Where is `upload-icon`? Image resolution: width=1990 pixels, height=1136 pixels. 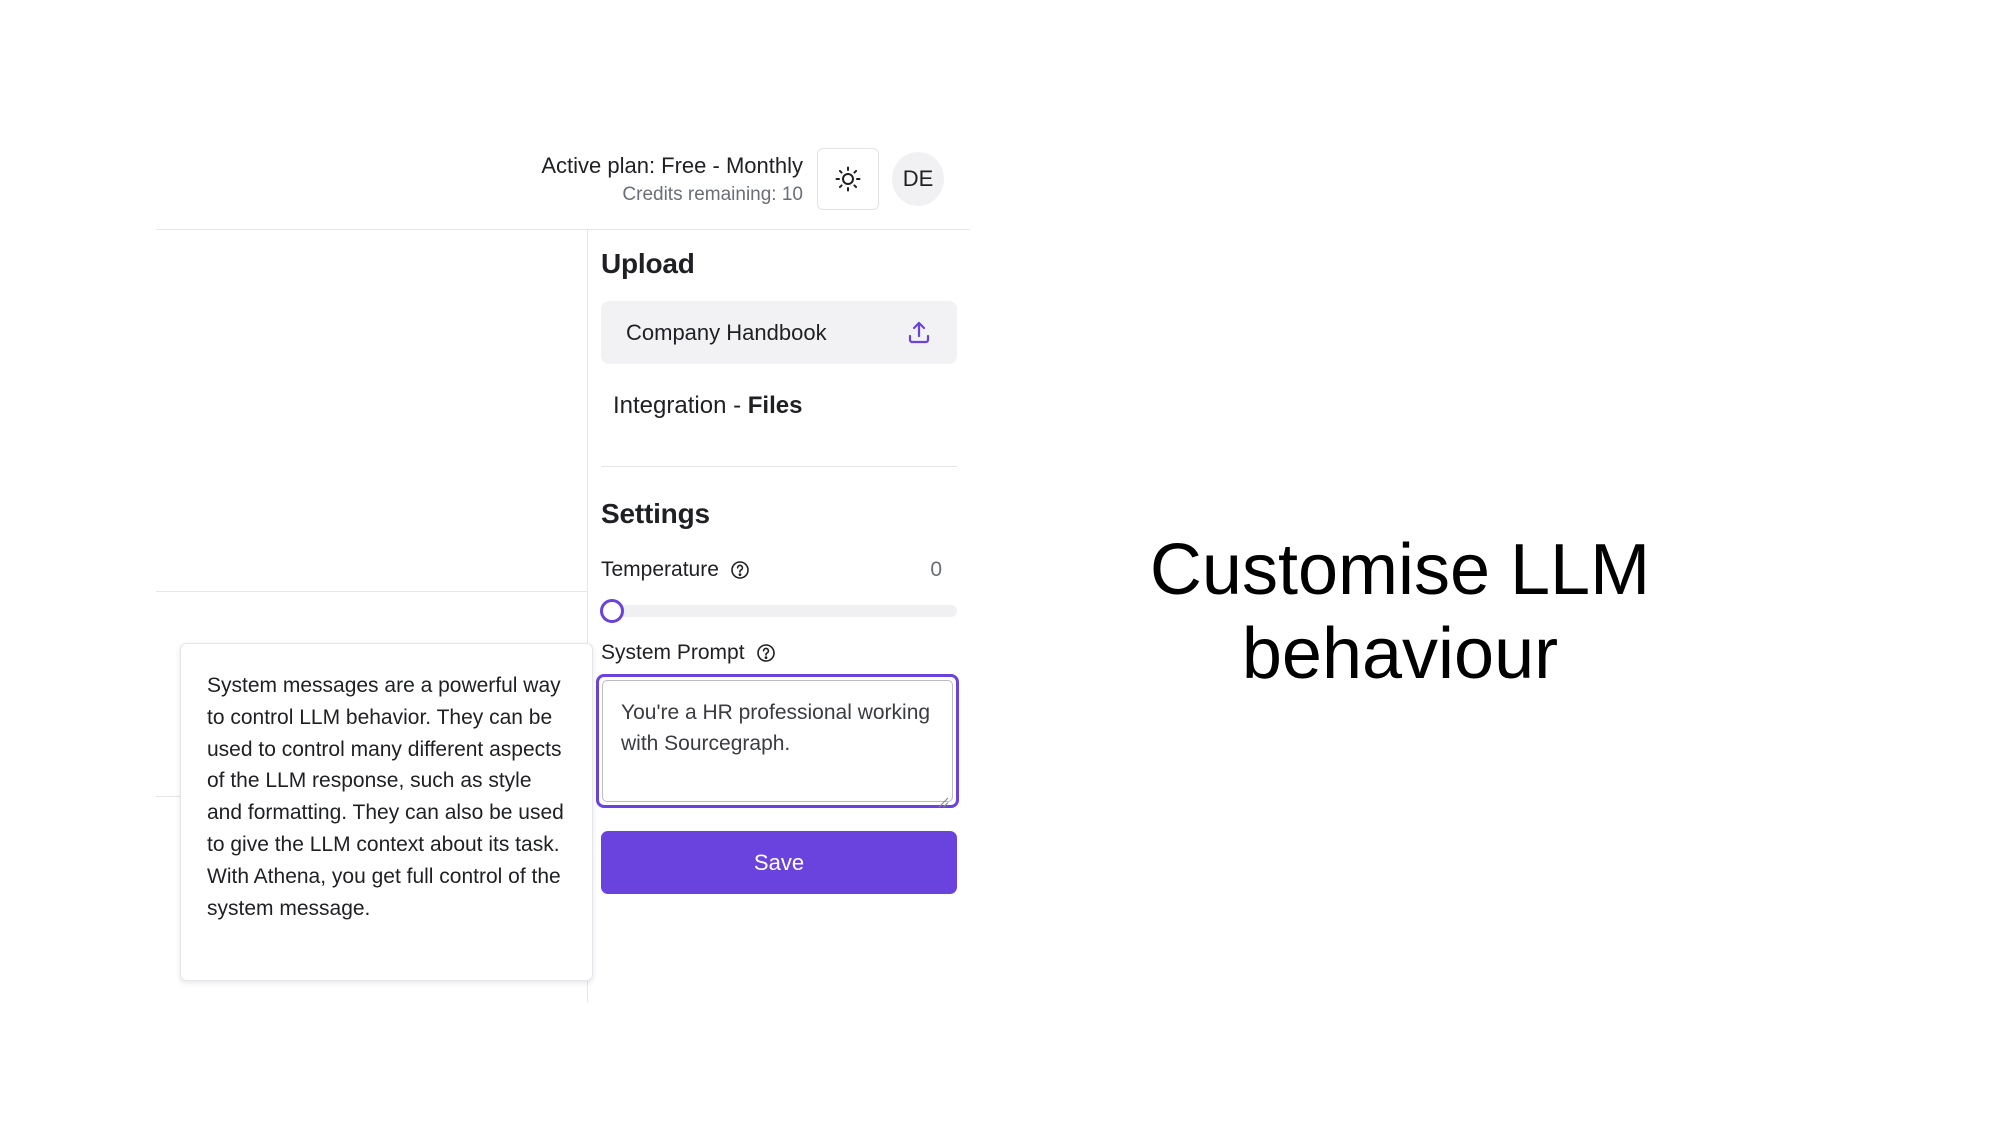 upload-icon is located at coordinates (919, 333).